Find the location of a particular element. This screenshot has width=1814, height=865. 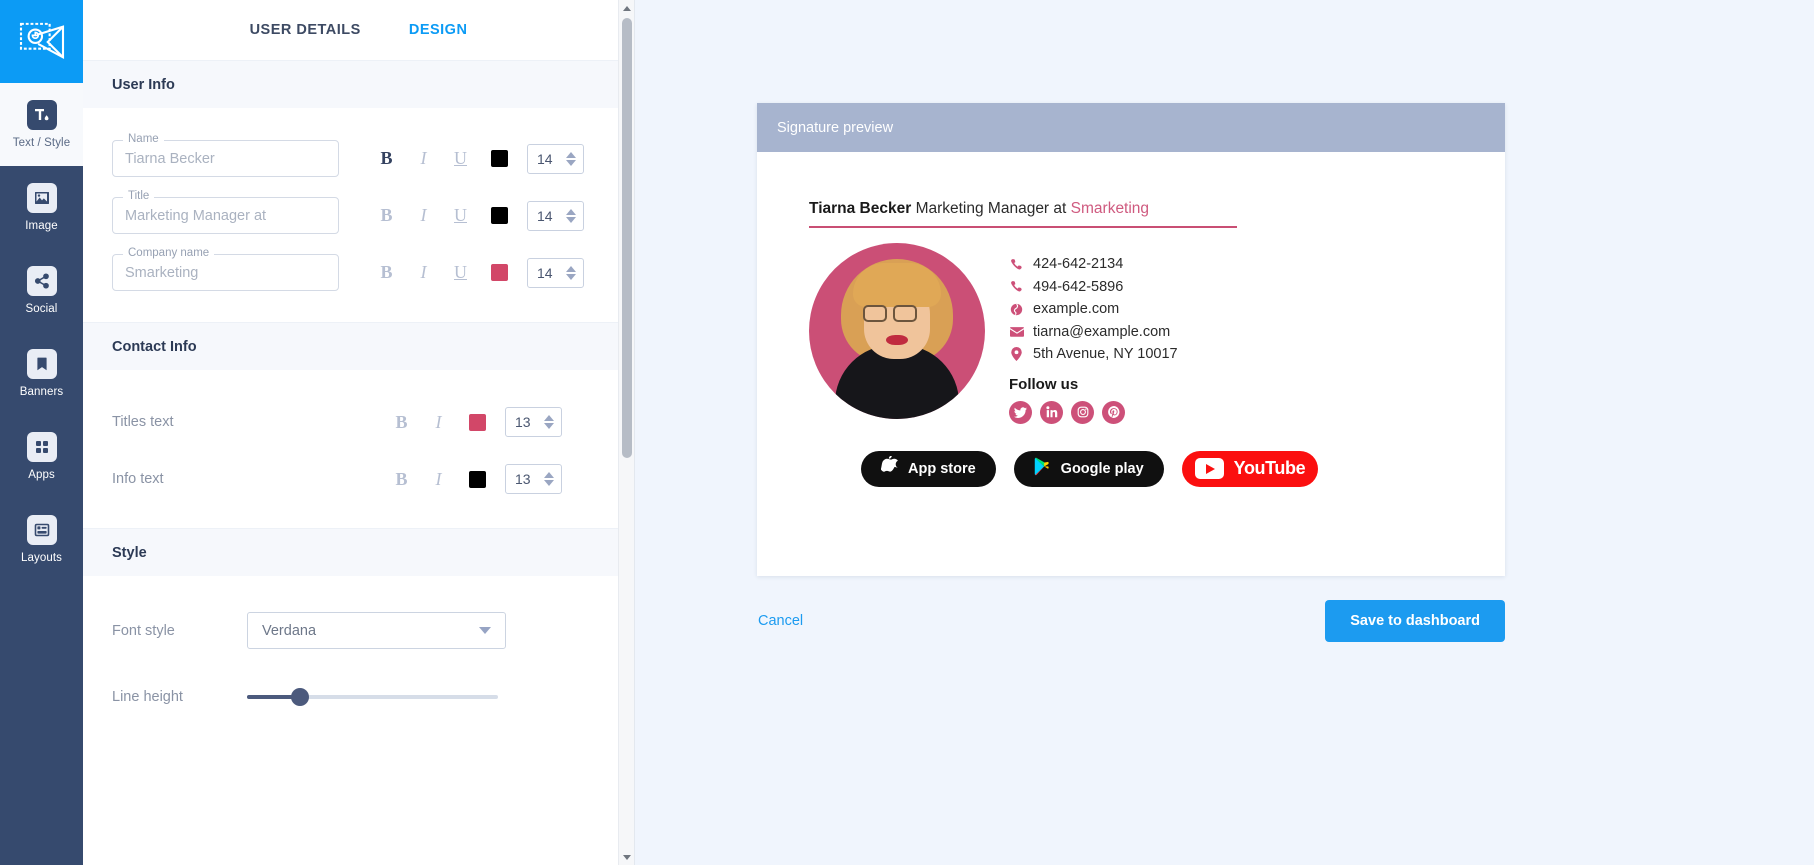

cancel-button: Cancel is located at coordinates (780, 621).